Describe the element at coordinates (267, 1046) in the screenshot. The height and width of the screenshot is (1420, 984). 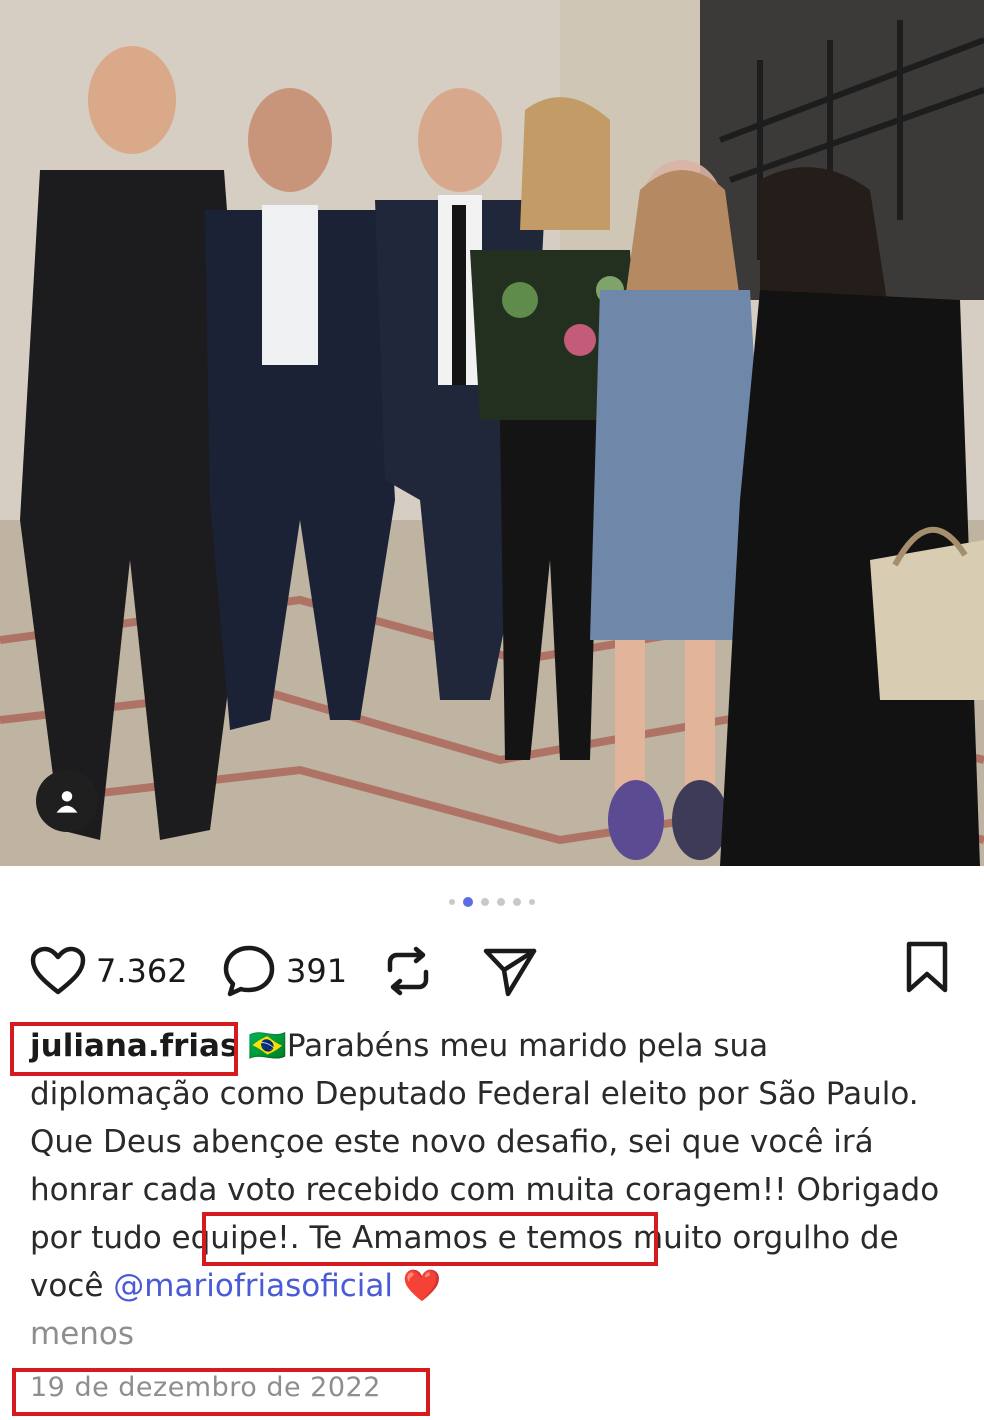
I see `flag-emoji: 🇧🇷` at that location.